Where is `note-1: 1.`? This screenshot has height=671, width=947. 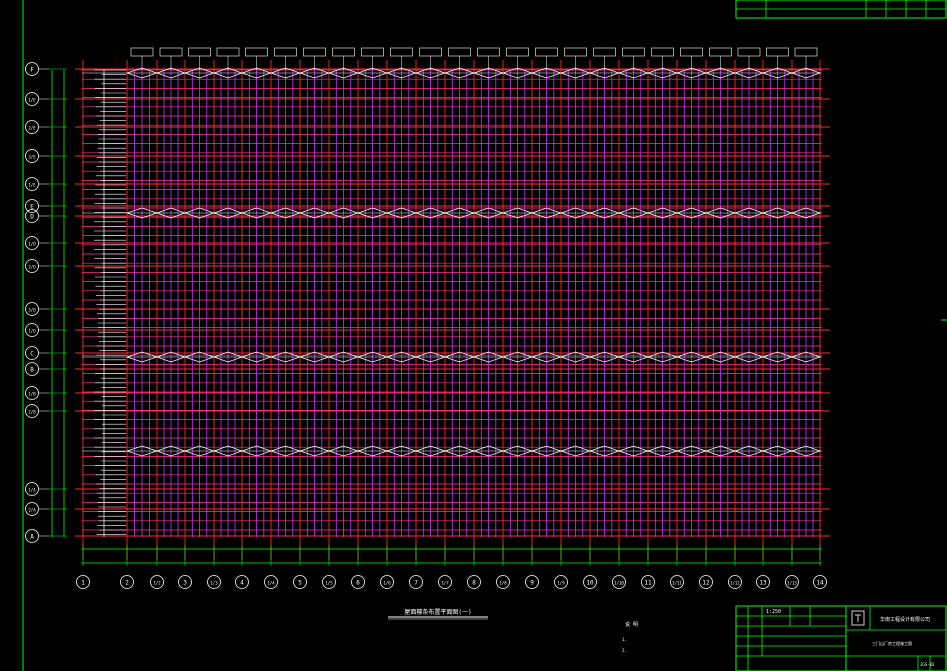 note-1: 1. is located at coordinates (624, 639).